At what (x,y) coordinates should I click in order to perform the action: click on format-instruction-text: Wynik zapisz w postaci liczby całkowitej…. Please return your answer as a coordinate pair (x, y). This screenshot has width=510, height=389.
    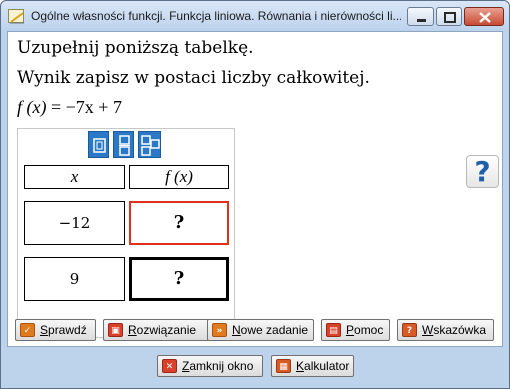
    Looking at the image, I should click on (193, 78).